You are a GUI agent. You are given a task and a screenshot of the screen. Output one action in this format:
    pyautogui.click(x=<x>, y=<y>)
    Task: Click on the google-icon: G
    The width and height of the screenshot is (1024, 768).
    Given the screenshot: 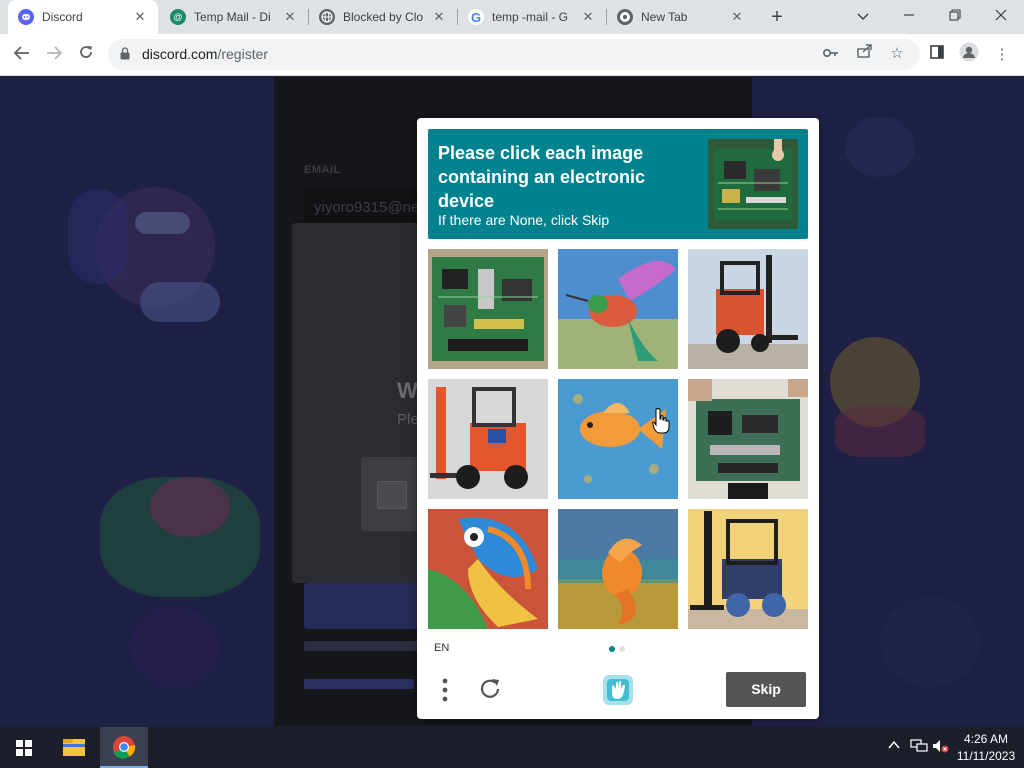 What is the action you would take?
    pyautogui.click(x=476, y=17)
    